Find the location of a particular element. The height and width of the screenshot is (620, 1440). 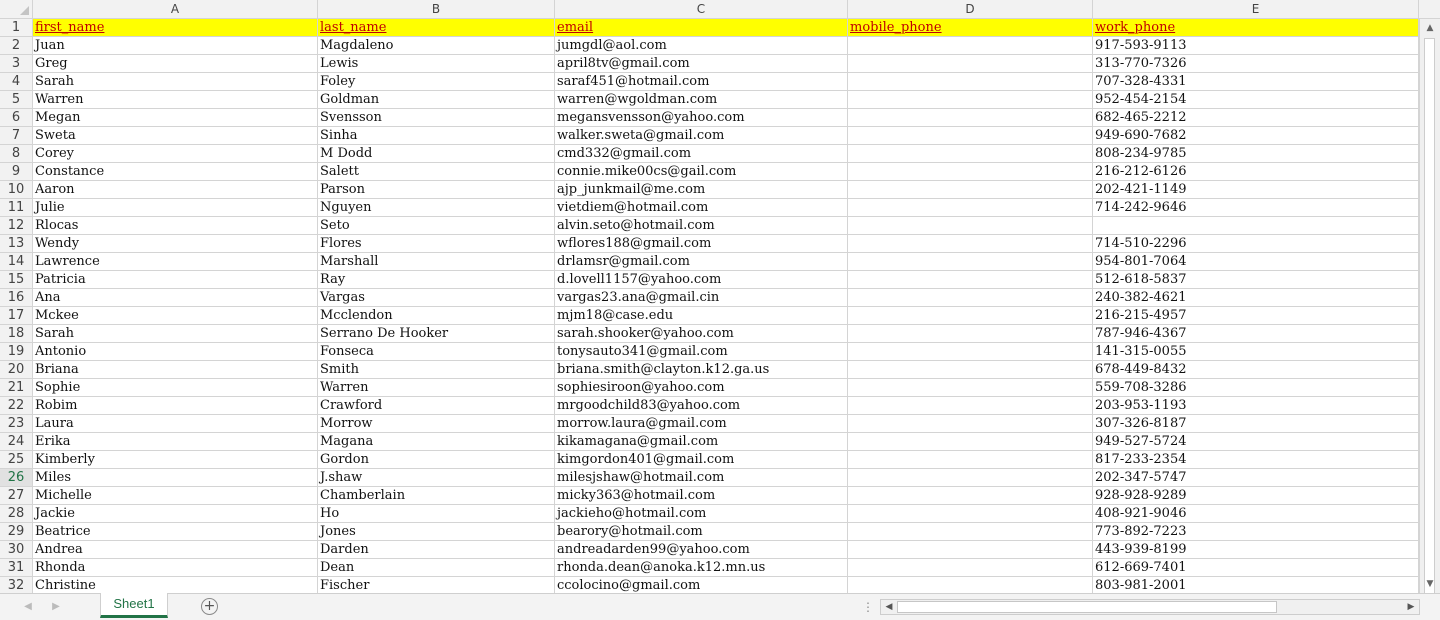

table-cell: Briana is located at coordinates (175, 370).